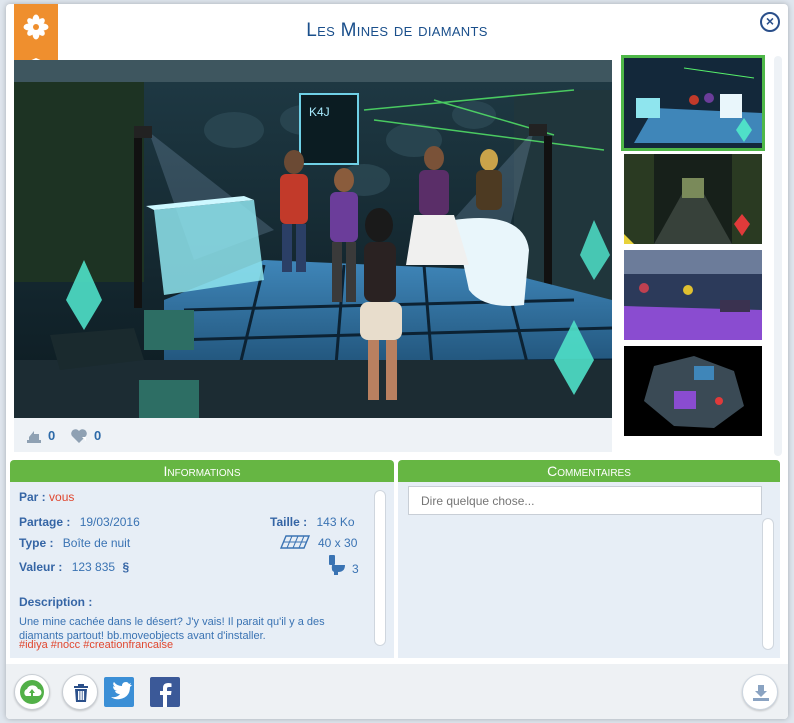  I want to click on value-label: Valeur :, so click(41, 567).